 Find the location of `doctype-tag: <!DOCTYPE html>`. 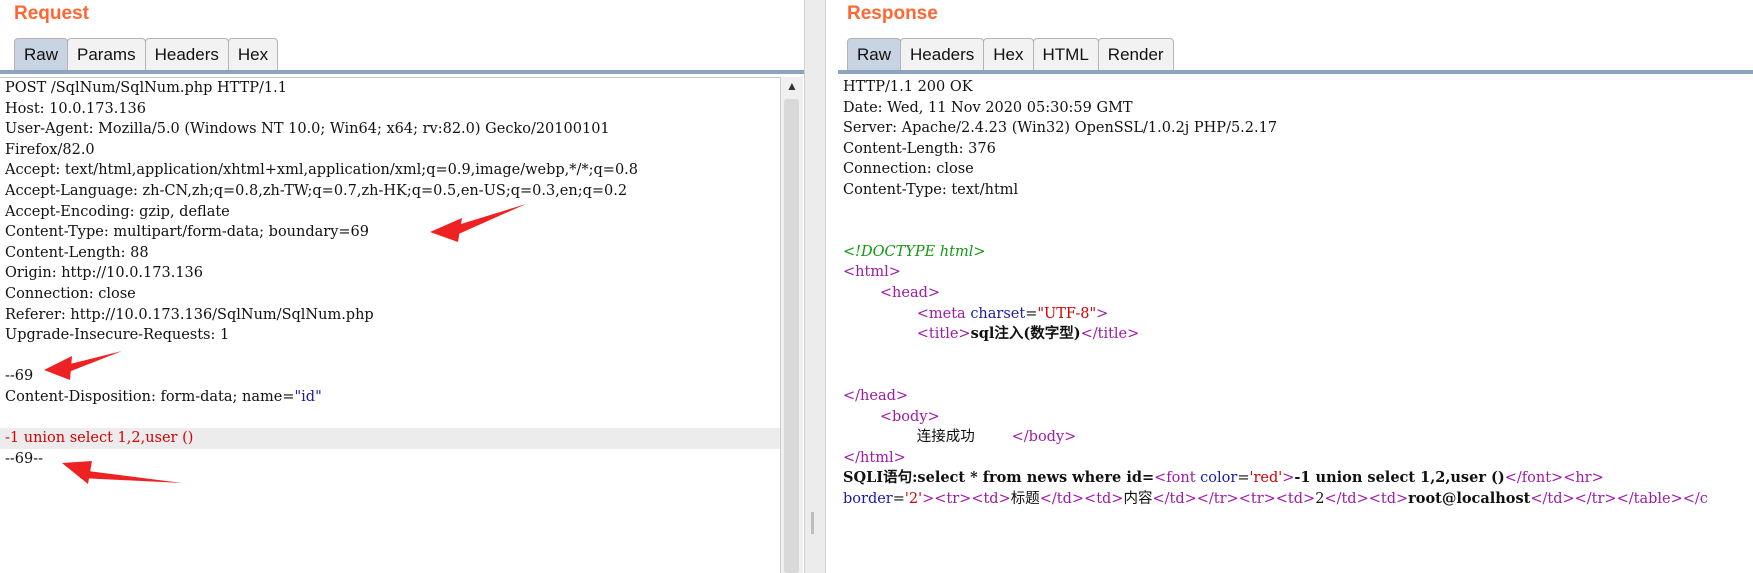

doctype-tag: <!DOCTYPE html> is located at coordinates (914, 251).